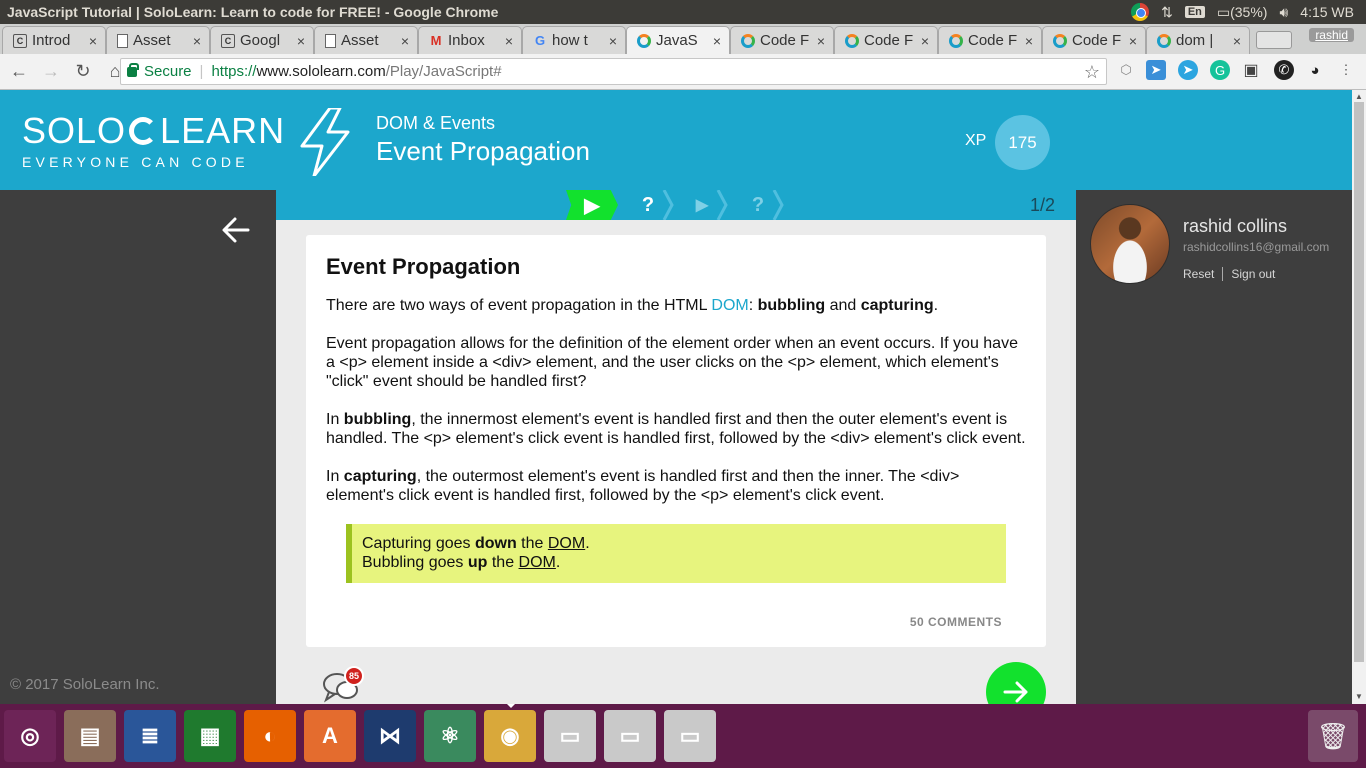 The height and width of the screenshot is (768, 1366). What do you see at coordinates (574, 40) in the screenshot?
I see `tab-5: Ghow t ×` at bounding box center [574, 40].